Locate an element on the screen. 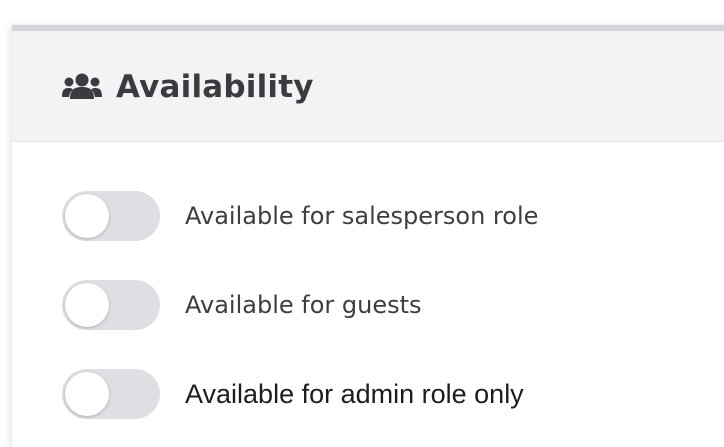 This screenshot has height=447, width=724. admin-role-only-label: Available for admin role only is located at coordinates (354, 393).